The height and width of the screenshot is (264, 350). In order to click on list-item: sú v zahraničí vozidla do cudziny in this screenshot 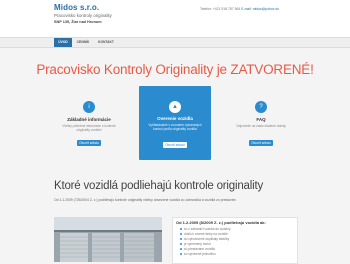, I will do `click(205, 229)`.